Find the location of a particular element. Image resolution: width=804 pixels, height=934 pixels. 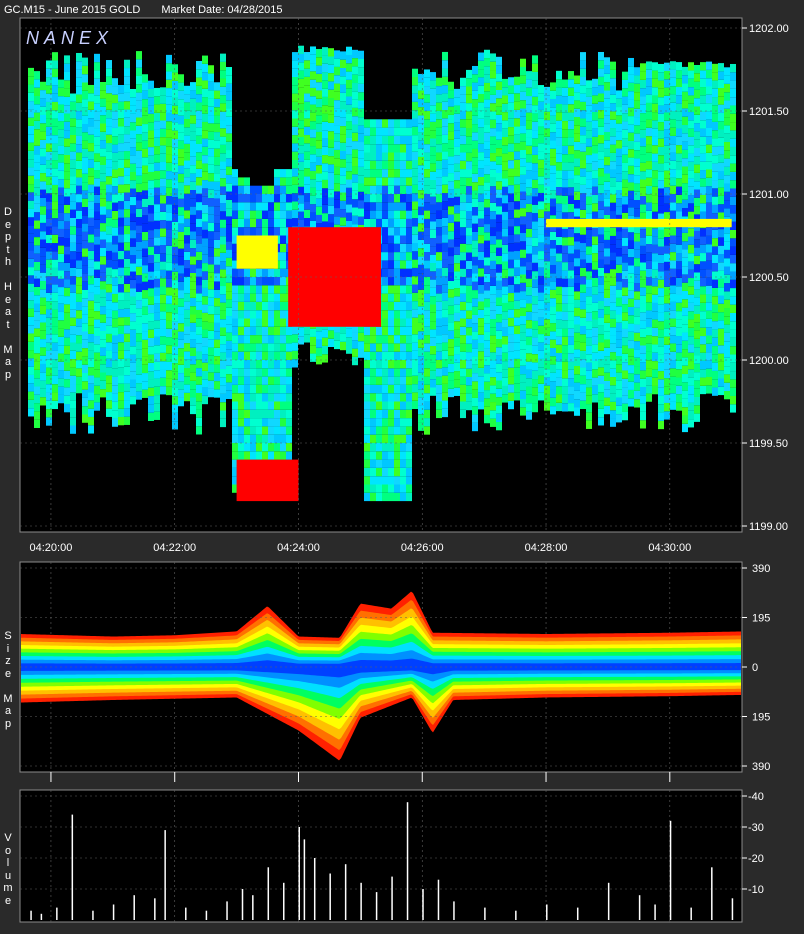

heatmap-xtick: 04:30:00 is located at coordinates (669, 548).